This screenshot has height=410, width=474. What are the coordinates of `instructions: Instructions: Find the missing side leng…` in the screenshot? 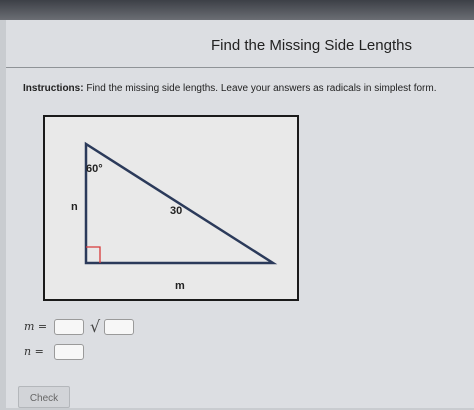 It's located at (245, 88).